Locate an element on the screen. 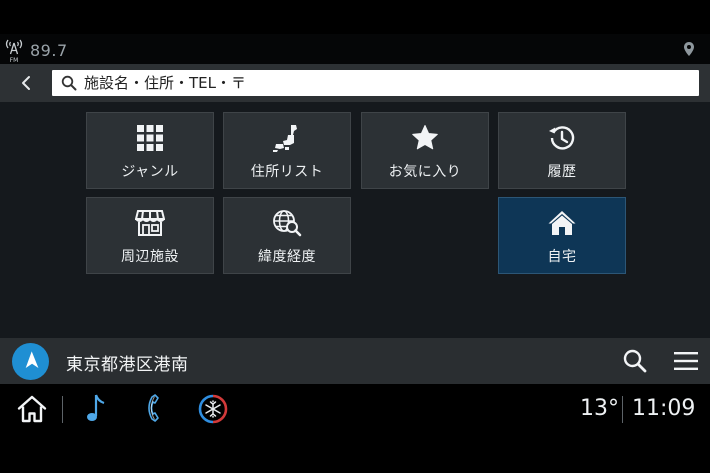 The image size is (710, 473). tile-label: 自宅 is located at coordinates (562, 257).